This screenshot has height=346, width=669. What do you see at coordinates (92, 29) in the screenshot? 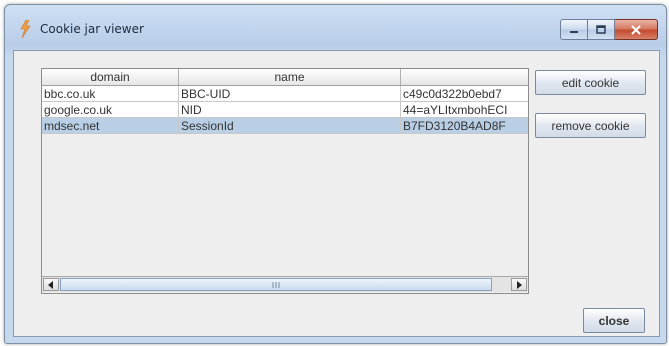
I see `window-title: Cookie jar viewer` at bounding box center [92, 29].